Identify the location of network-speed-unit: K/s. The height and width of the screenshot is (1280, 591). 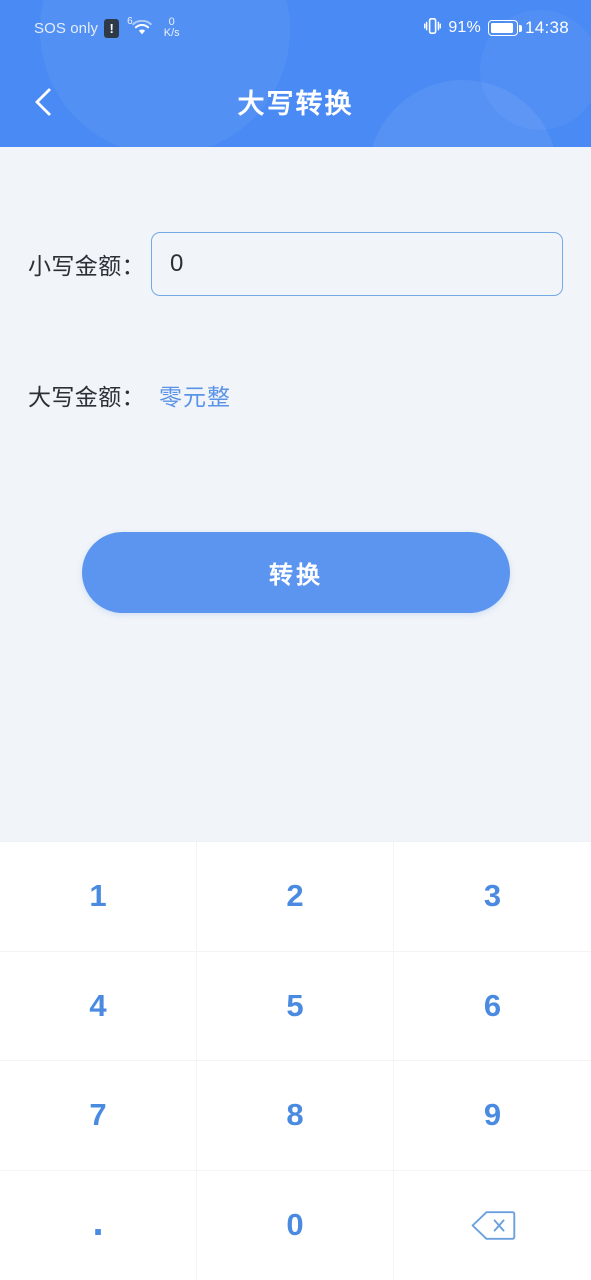
(171, 33).